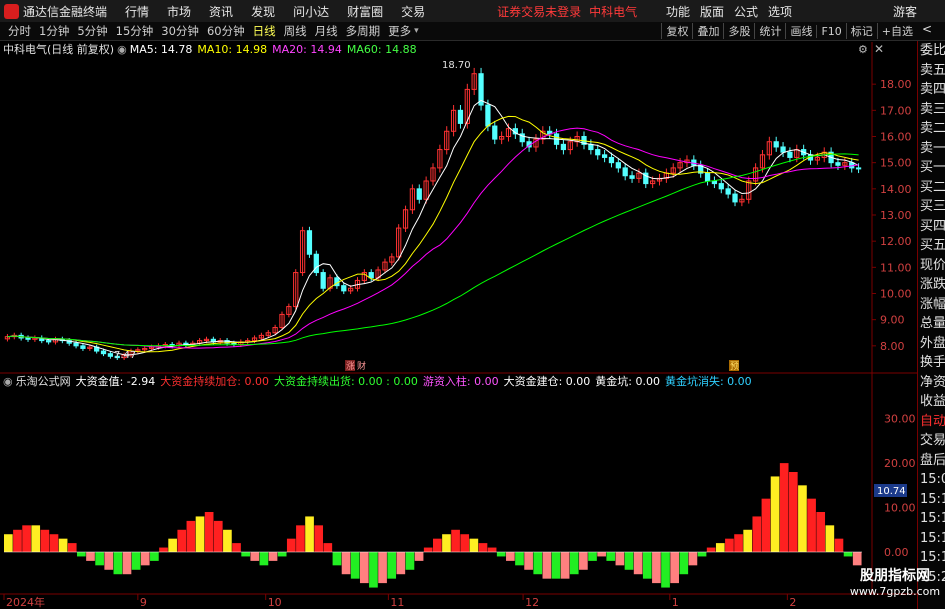 This screenshot has width=945, height=609. What do you see at coordinates (892, 346) in the screenshot?
I see `price-tick-label: 8.00` at bounding box center [892, 346].